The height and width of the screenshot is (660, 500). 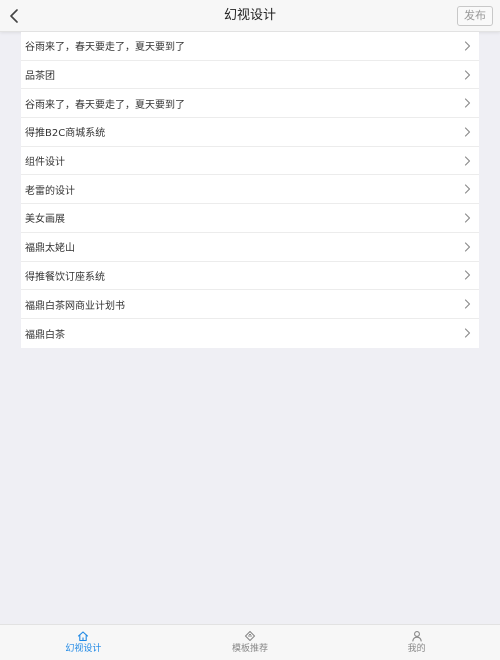 I want to click on tab-label: 我的, so click(x=416, y=649).